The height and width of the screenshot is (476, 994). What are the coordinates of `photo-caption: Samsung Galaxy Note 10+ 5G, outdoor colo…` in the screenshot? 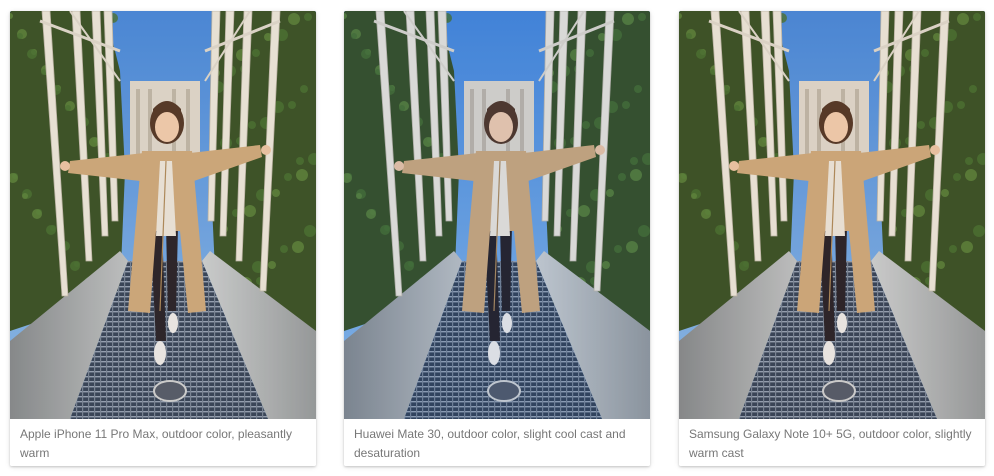 It's located at (832, 442).